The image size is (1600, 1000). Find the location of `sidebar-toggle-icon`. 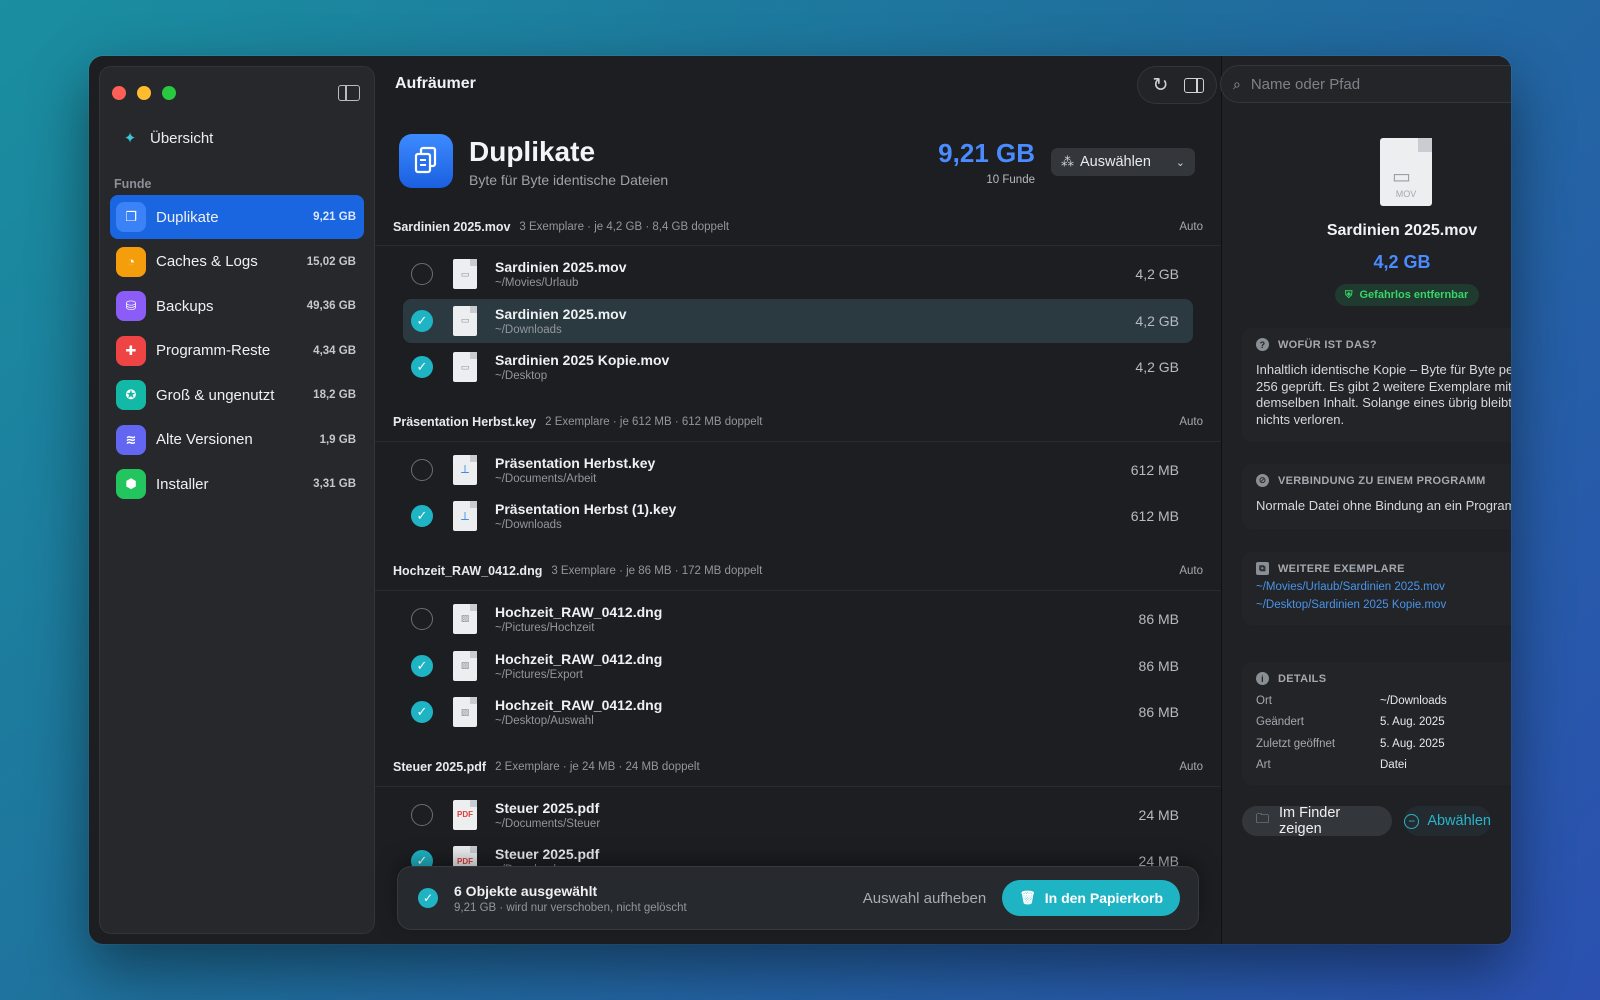

sidebar-toggle-icon is located at coordinates (349, 93).